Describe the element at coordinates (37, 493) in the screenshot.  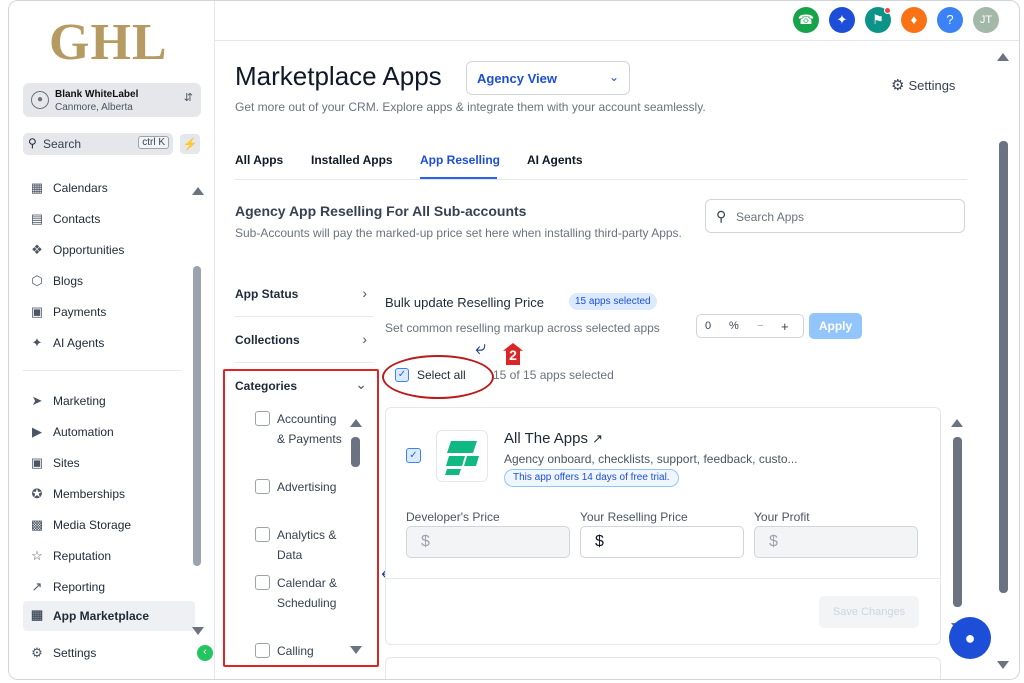
I see `memberships-icon: ✪` at that location.